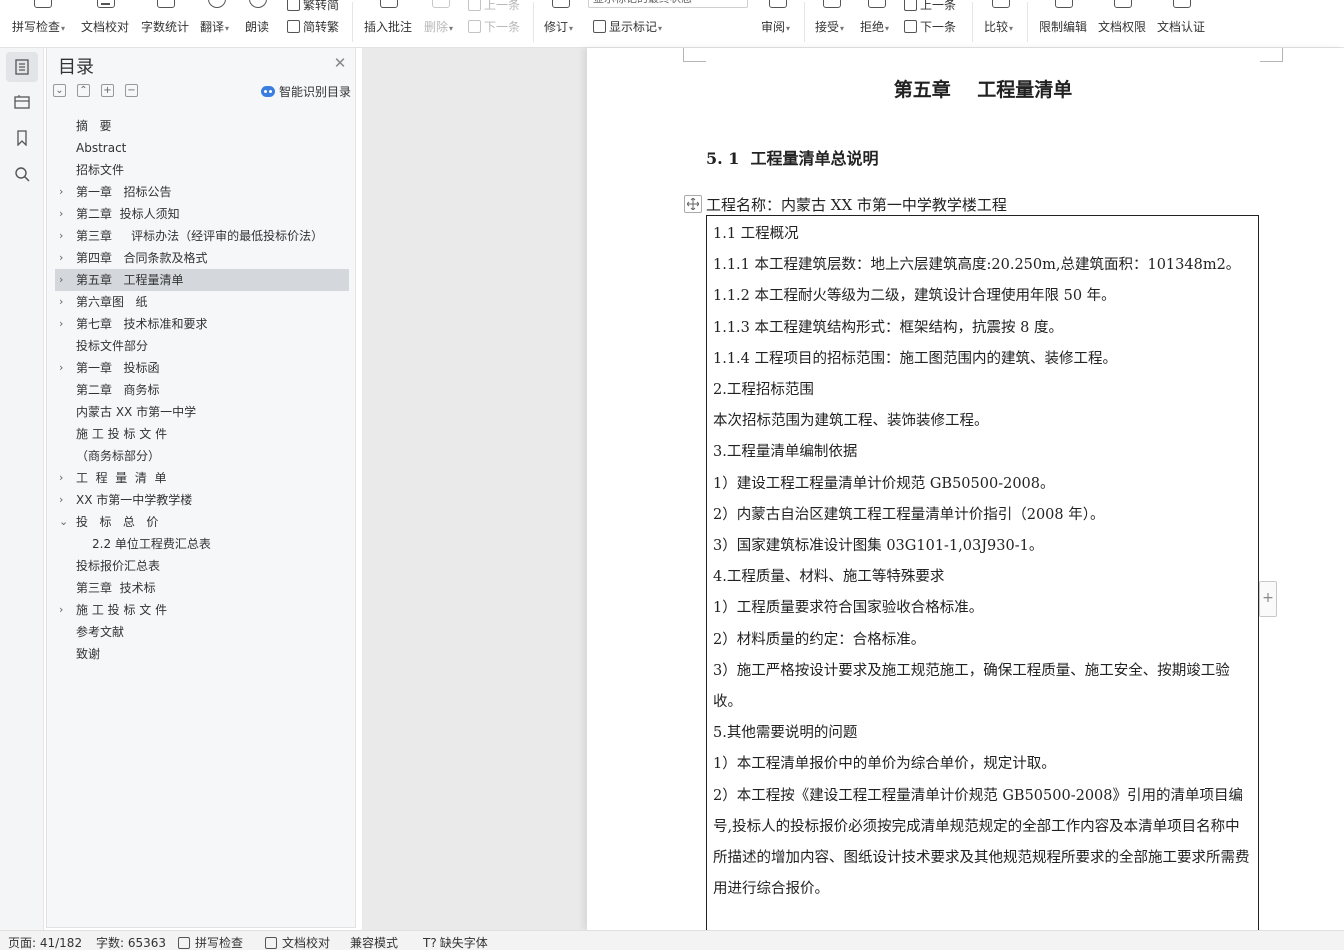 This screenshot has height=950, width=1344. I want to click on toc-item: › 施 工 投 标 文 件, so click(202, 610).